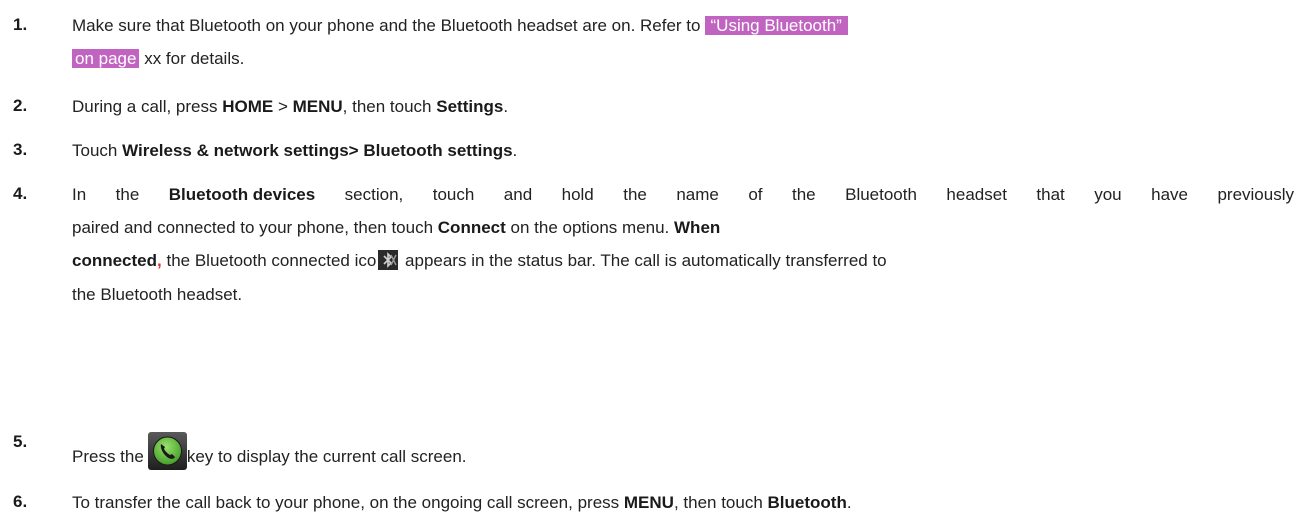 The height and width of the screenshot is (520, 1298). What do you see at coordinates (167, 451) in the screenshot?
I see `call-key-icon` at bounding box center [167, 451].